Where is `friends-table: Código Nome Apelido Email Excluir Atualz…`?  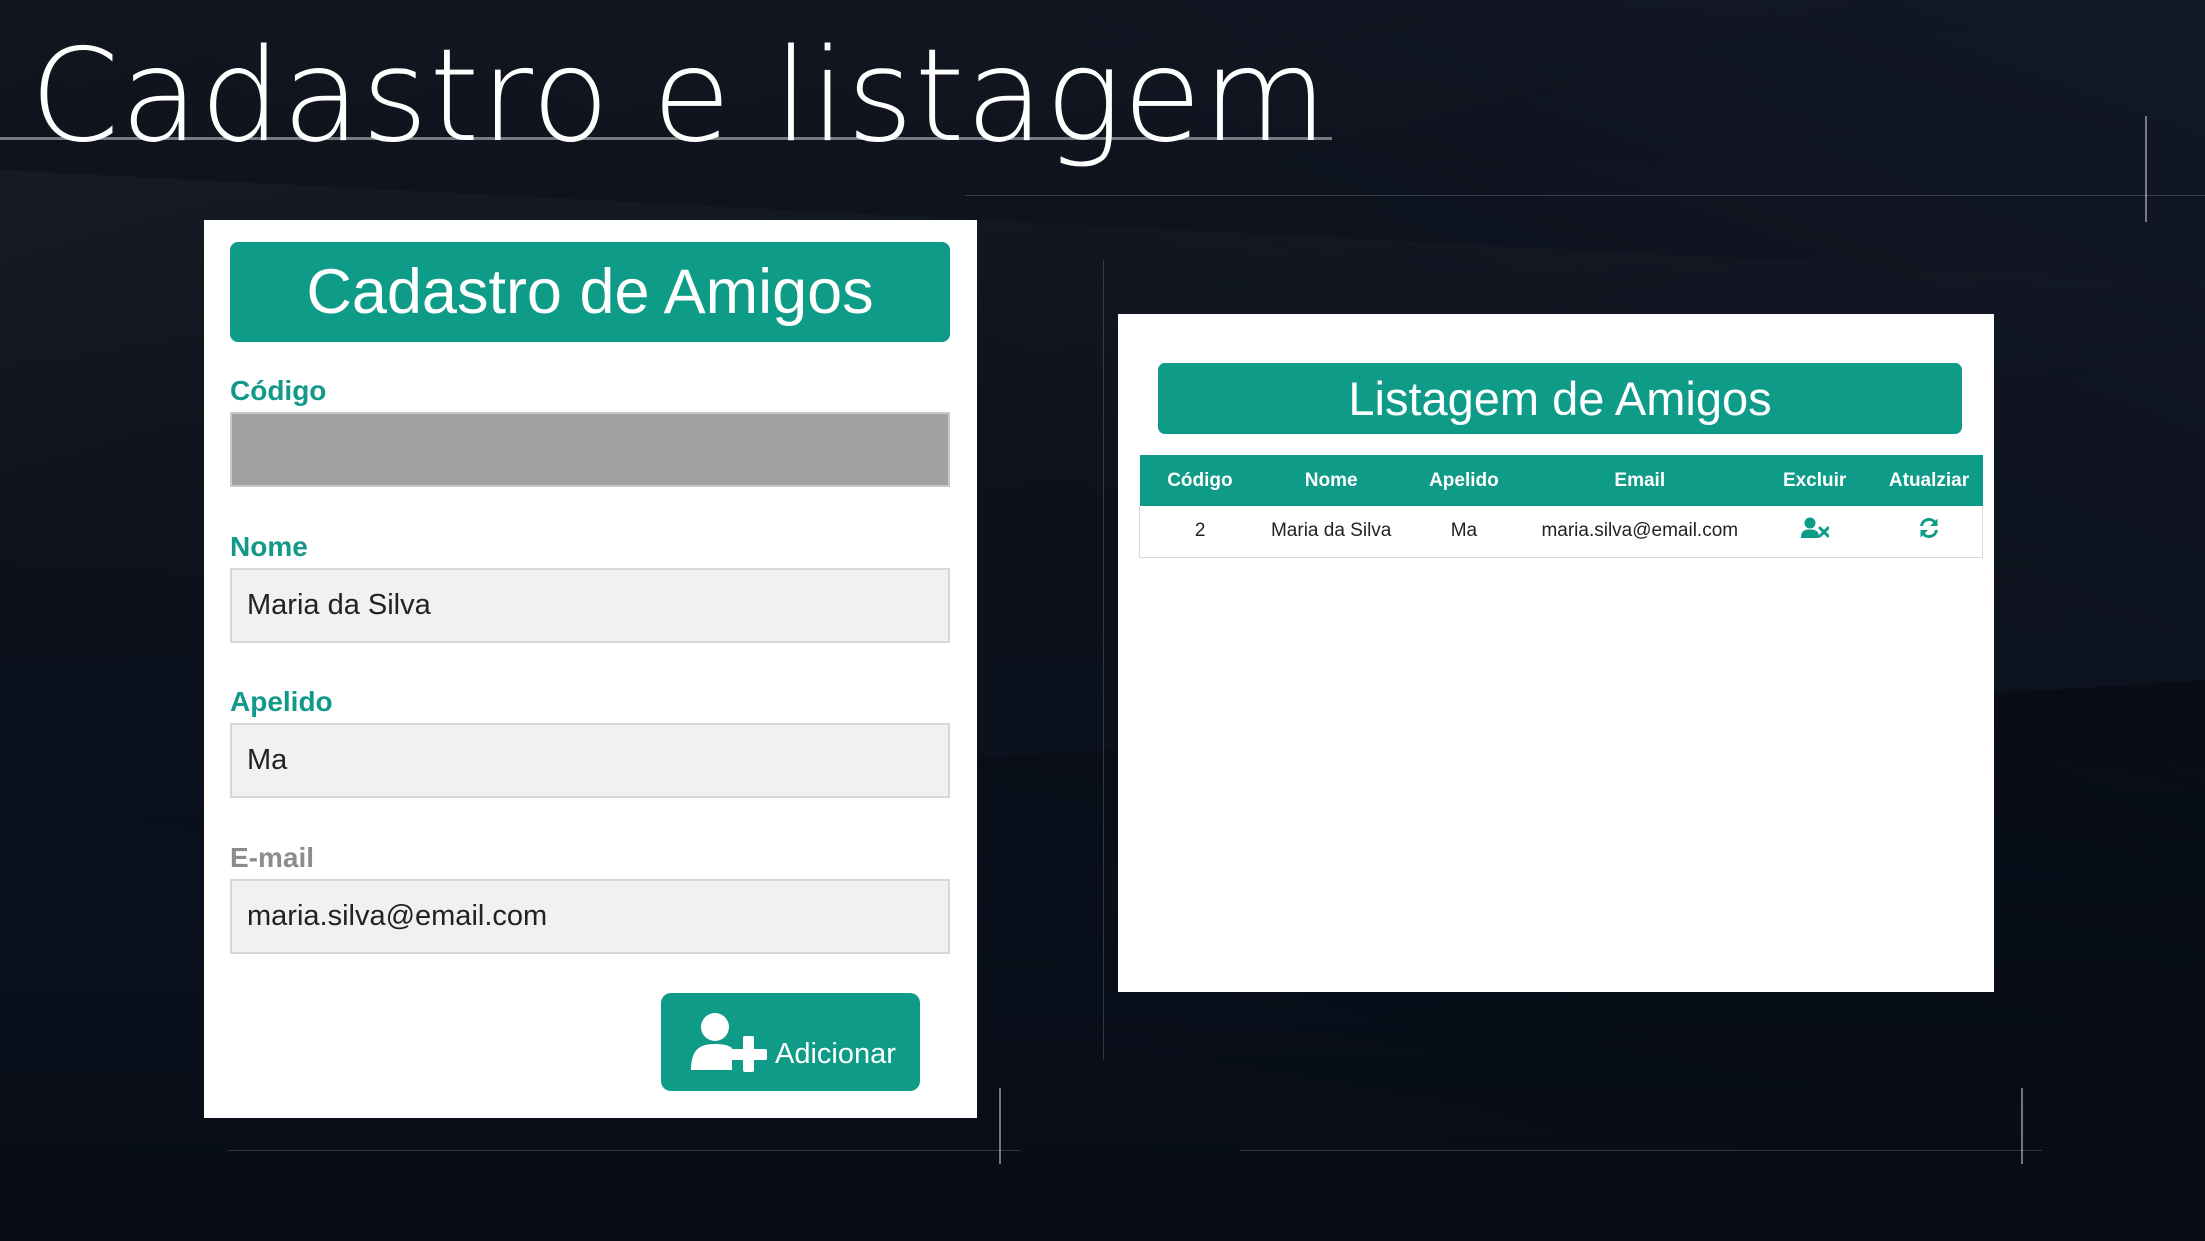
friends-table: Código Nome Apelido Email Excluir Atualz… is located at coordinates (1561, 506).